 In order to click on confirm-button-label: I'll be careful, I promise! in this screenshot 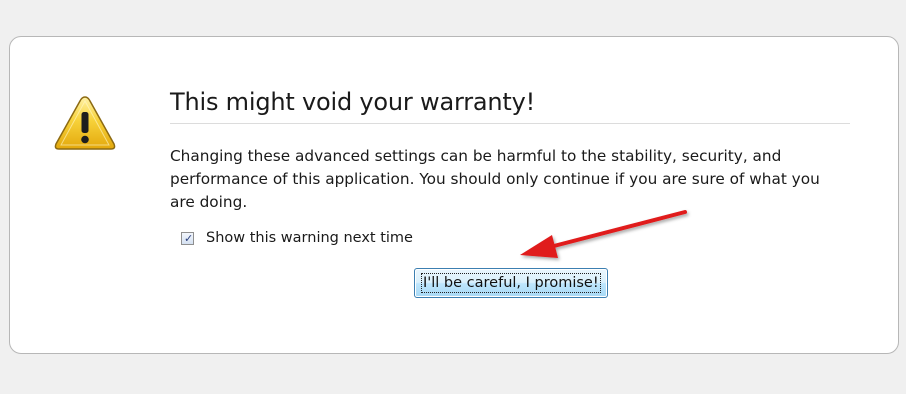, I will do `click(511, 283)`.